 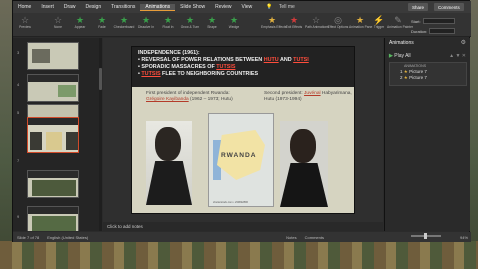 I want to click on animation-item: 2 ★ Picture 7, so click(x=428, y=78).